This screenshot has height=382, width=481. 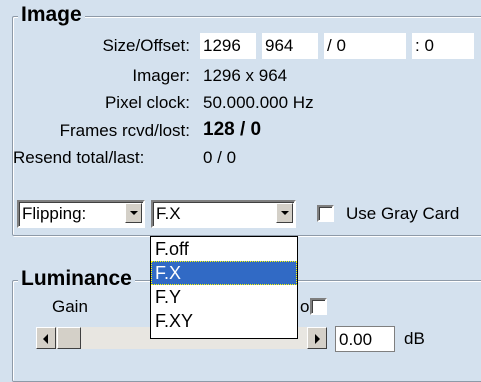 I want to click on arrow-left-icon, so click(x=45, y=339).